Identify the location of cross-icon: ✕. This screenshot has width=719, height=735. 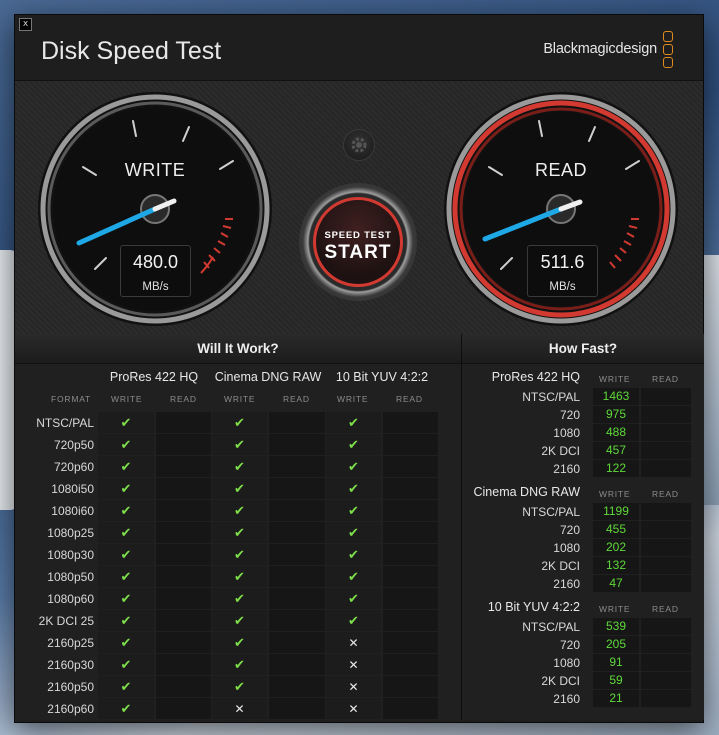
(239, 709).